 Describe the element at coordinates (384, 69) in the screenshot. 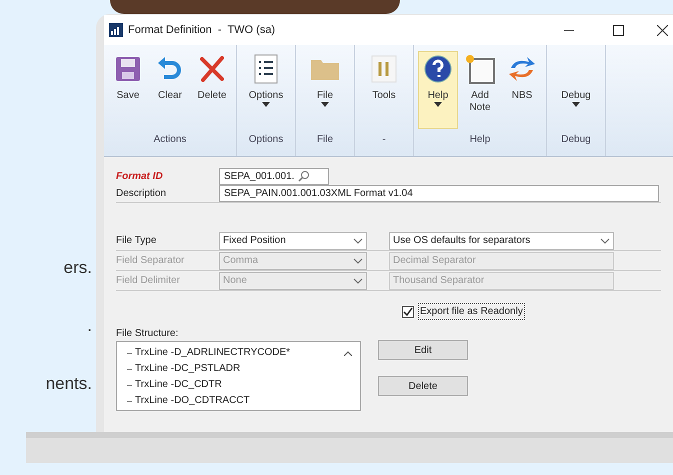

I see `tools-icon` at that location.